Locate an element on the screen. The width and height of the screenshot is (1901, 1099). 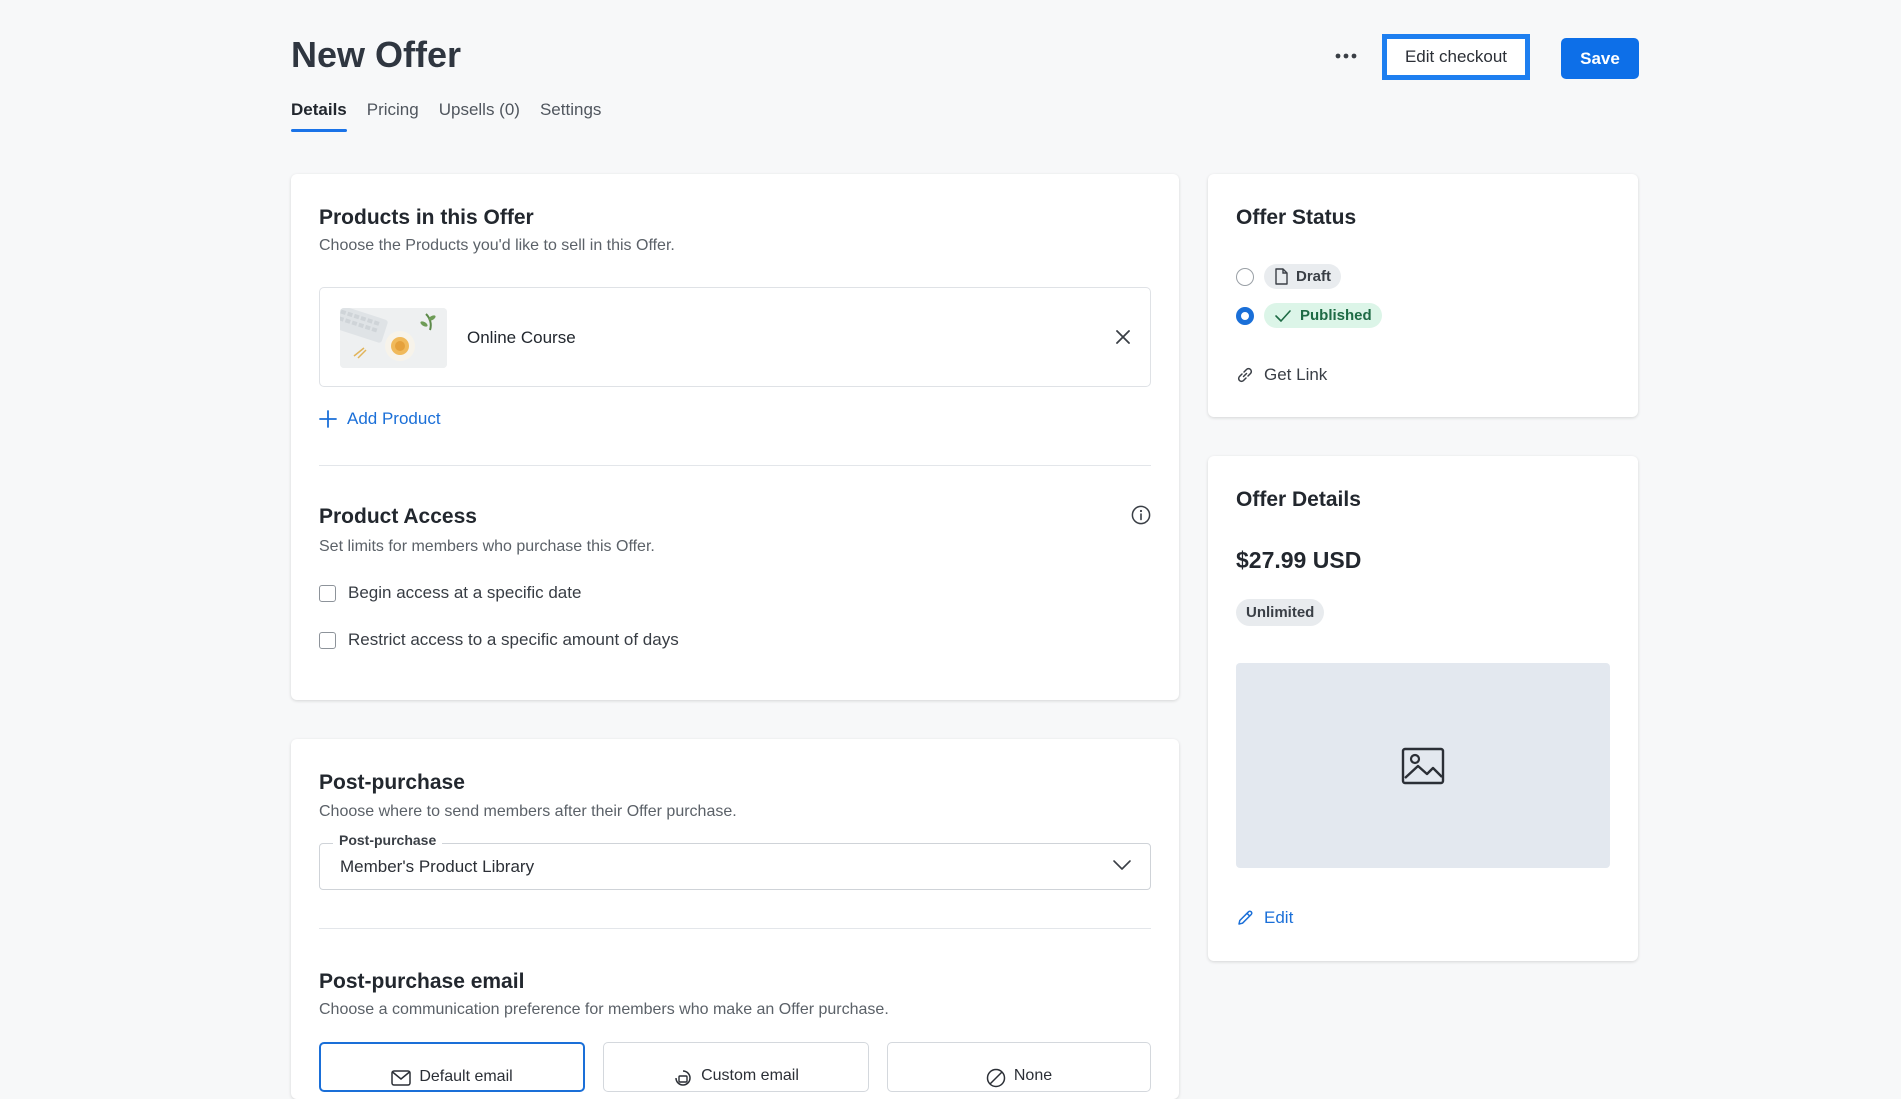
email-option-default: Default email is located at coordinates (452, 1067).